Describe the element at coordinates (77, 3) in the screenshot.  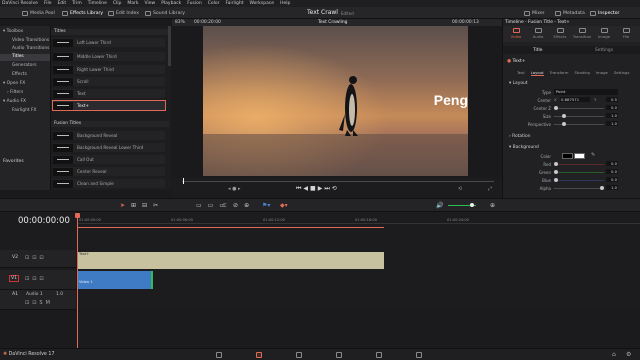
I see `menu-item: Trim` at that location.